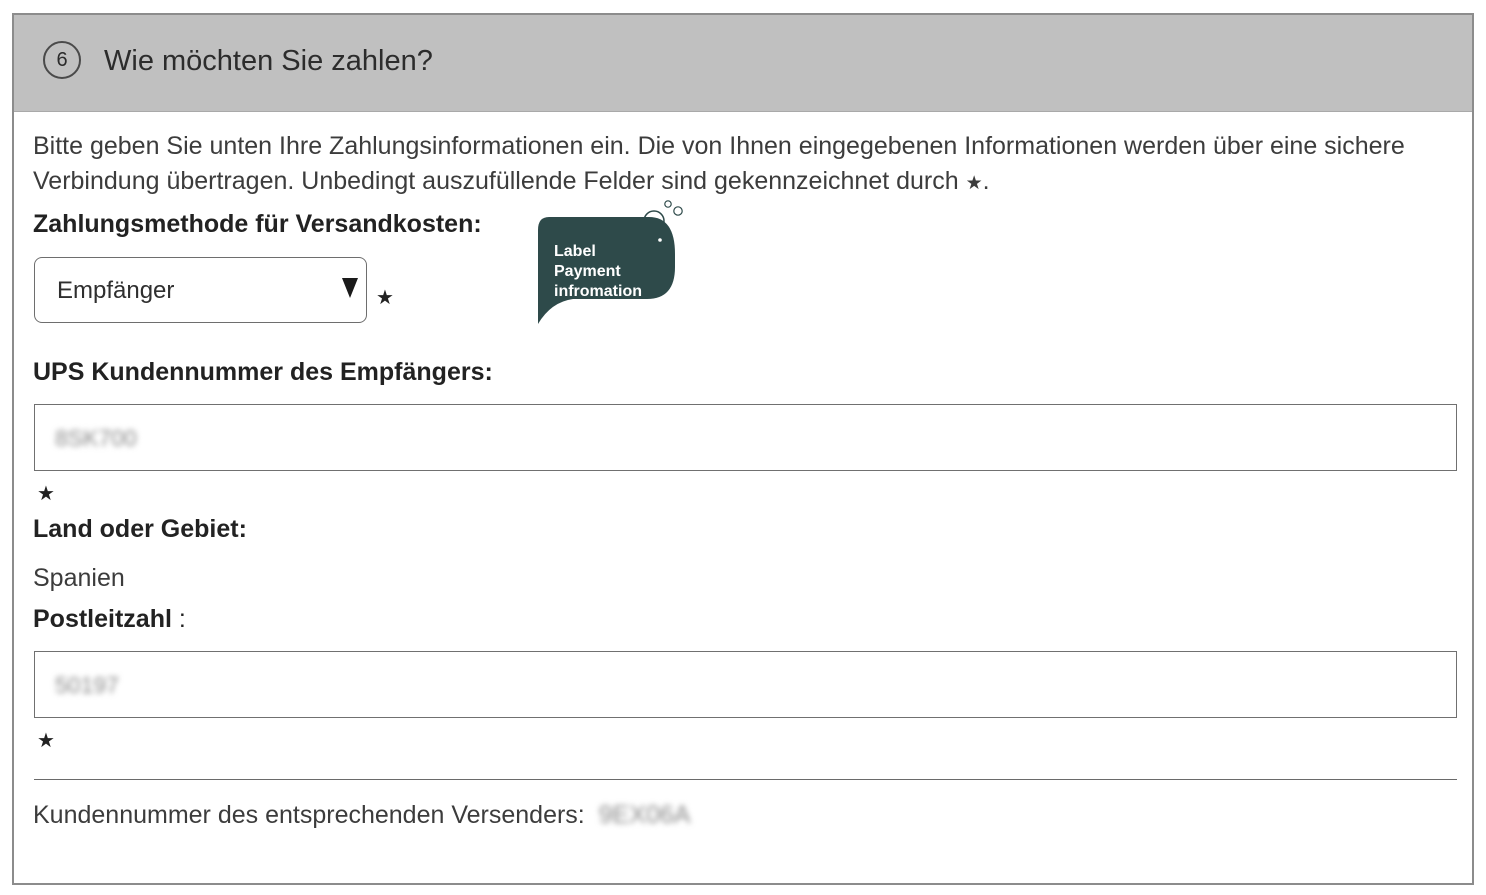  Describe the element at coordinates (200, 290) in the screenshot. I see `payment-method-select: Empfänger` at that location.